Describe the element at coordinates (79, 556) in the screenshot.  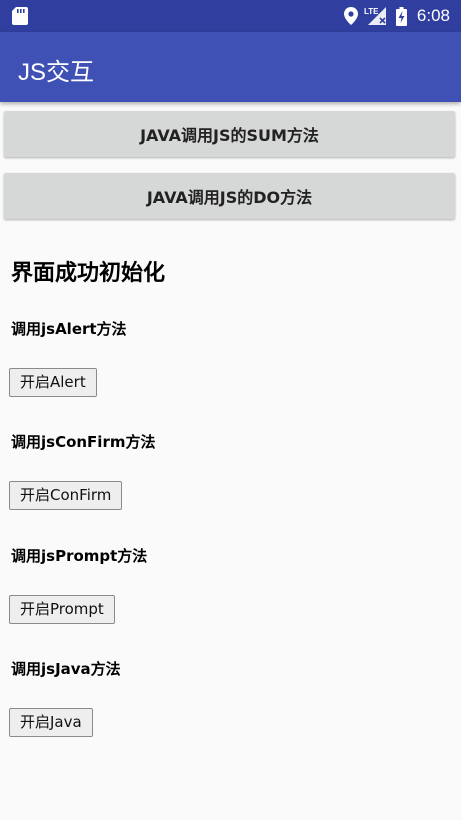
I see `section-heading-prompt: 调用jsPrompt方法` at that location.